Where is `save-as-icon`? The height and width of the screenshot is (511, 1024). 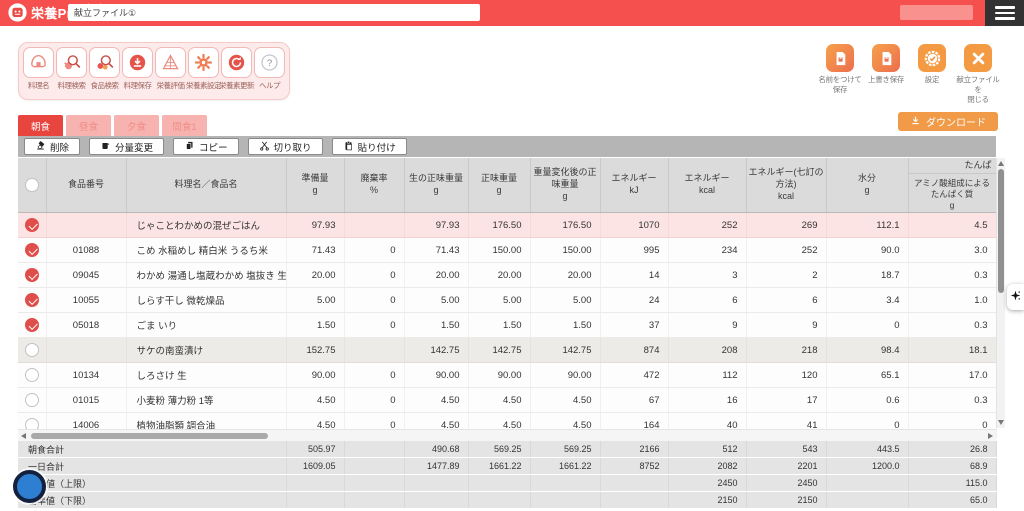 save-as-icon is located at coordinates (840, 58).